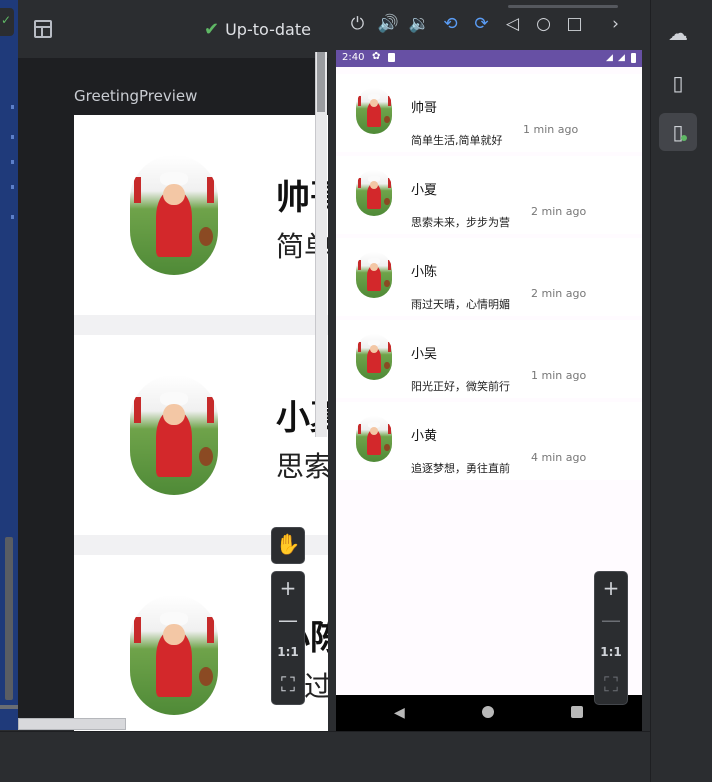  I want to click on emulator-zoom-controls: + — 1:1 ⛶, so click(611, 638).